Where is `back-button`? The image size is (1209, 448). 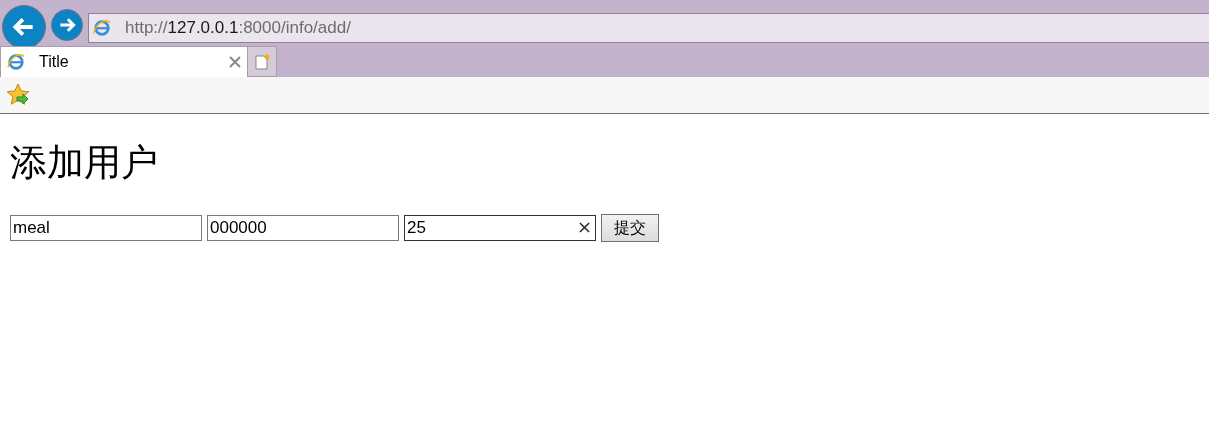
back-button is located at coordinates (24, 26).